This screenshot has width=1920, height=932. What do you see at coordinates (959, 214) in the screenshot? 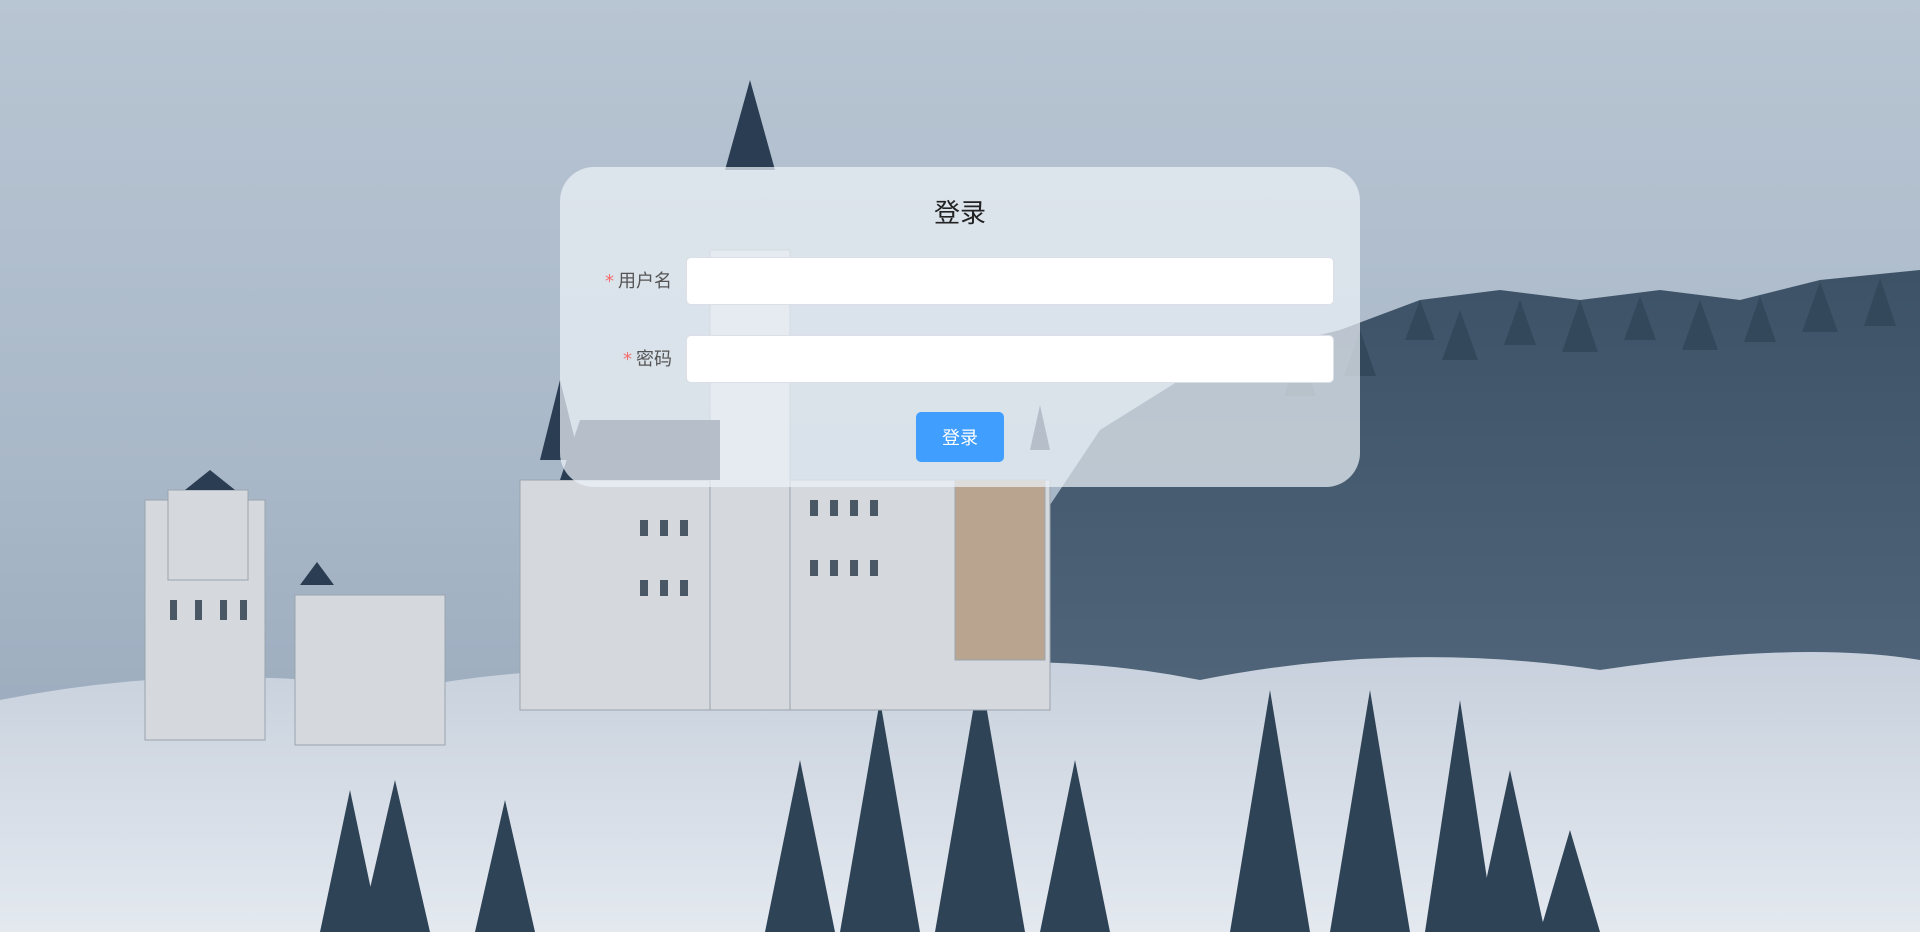
I see `login-title: 登录` at bounding box center [959, 214].